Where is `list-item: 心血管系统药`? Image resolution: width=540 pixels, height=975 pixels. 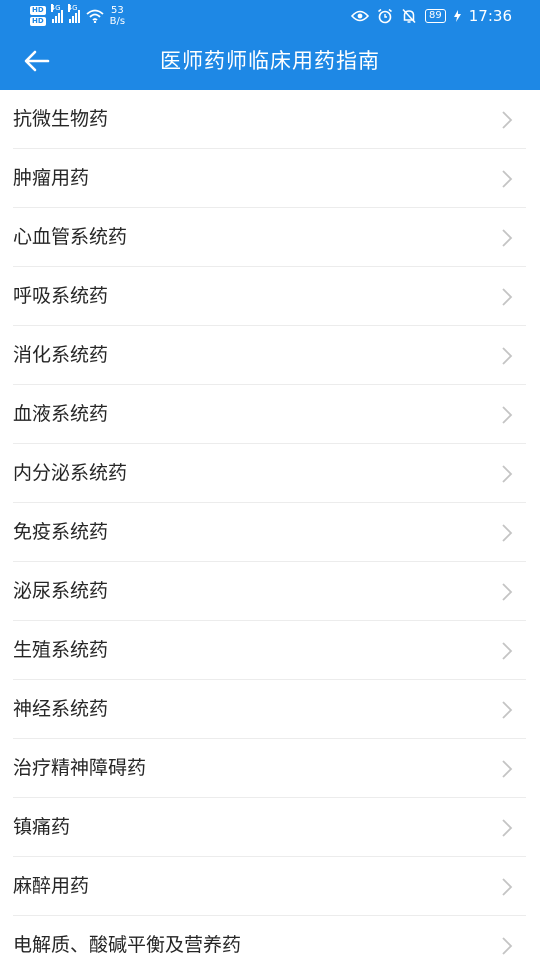 list-item: 心血管系统药 is located at coordinates (270, 237).